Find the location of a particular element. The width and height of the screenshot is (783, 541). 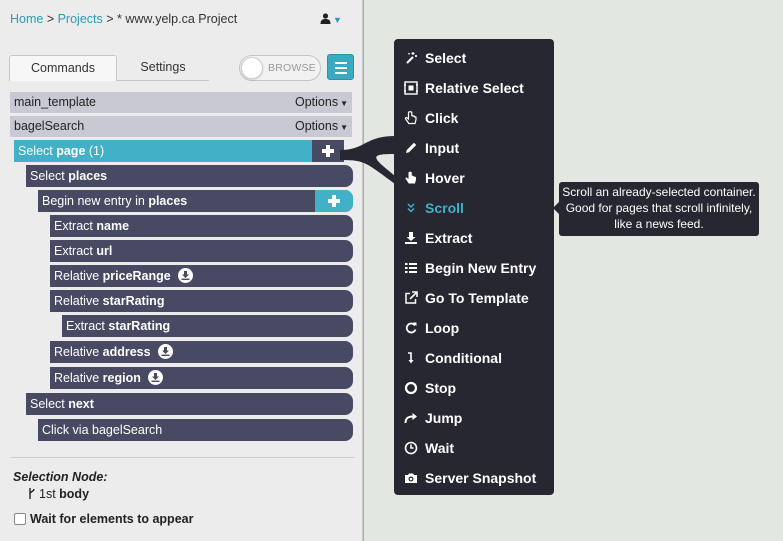

command-target: url is located at coordinates (104, 251).